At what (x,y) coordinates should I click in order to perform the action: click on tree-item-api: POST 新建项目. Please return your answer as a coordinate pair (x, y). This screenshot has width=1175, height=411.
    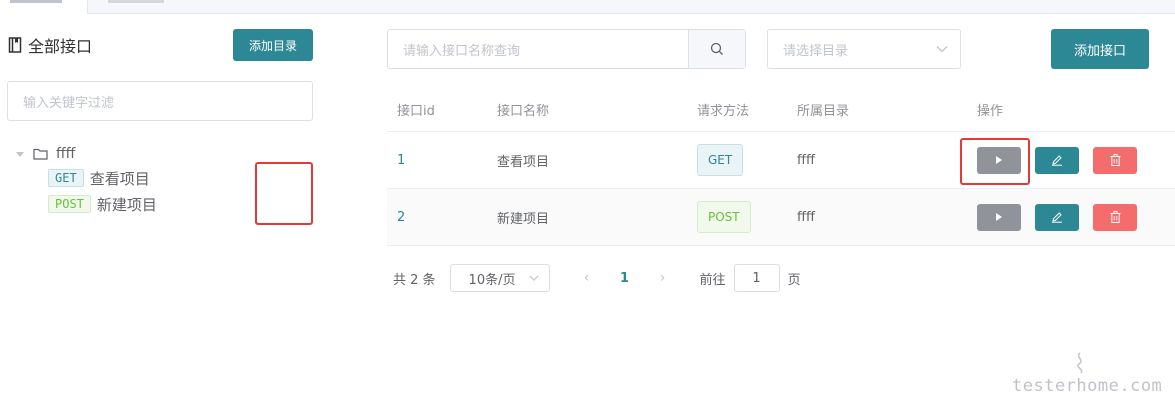
    Looking at the image, I should click on (102, 204).